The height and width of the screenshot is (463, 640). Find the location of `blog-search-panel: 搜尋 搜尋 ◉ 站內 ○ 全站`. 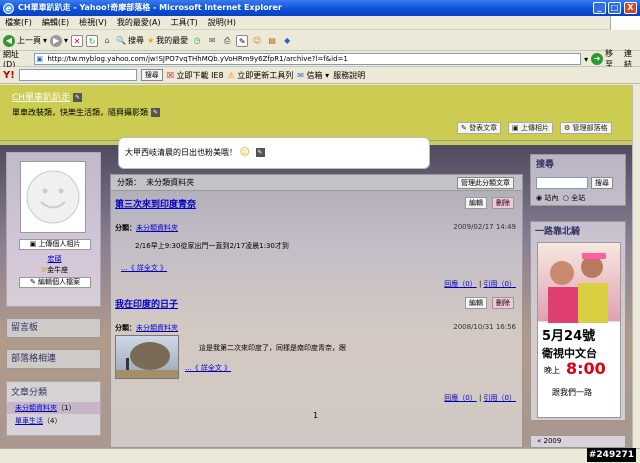

blog-search-panel: 搜尋 搜尋 ◉ 站內 ○ 全站 is located at coordinates (578, 180).